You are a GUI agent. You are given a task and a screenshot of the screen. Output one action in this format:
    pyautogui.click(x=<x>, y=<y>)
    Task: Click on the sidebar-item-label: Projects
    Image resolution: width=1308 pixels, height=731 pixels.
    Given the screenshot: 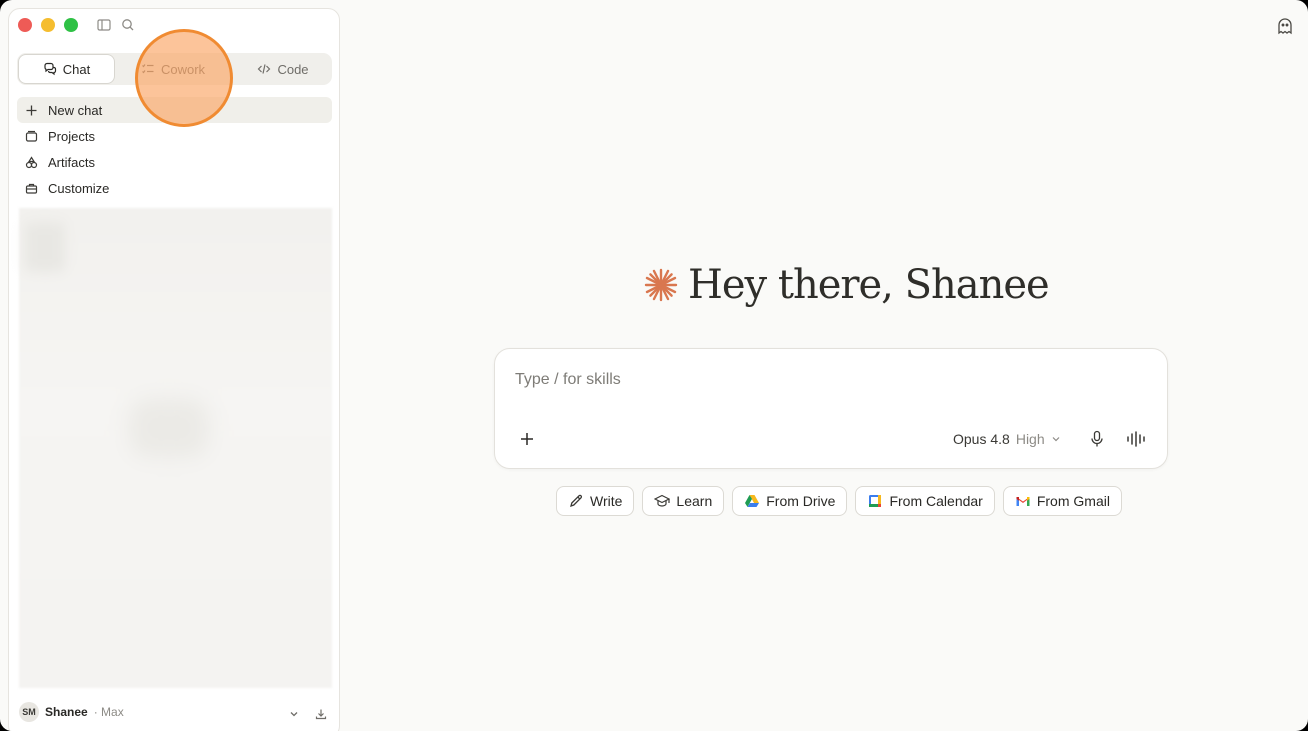 What is the action you would take?
    pyautogui.click(x=71, y=136)
    